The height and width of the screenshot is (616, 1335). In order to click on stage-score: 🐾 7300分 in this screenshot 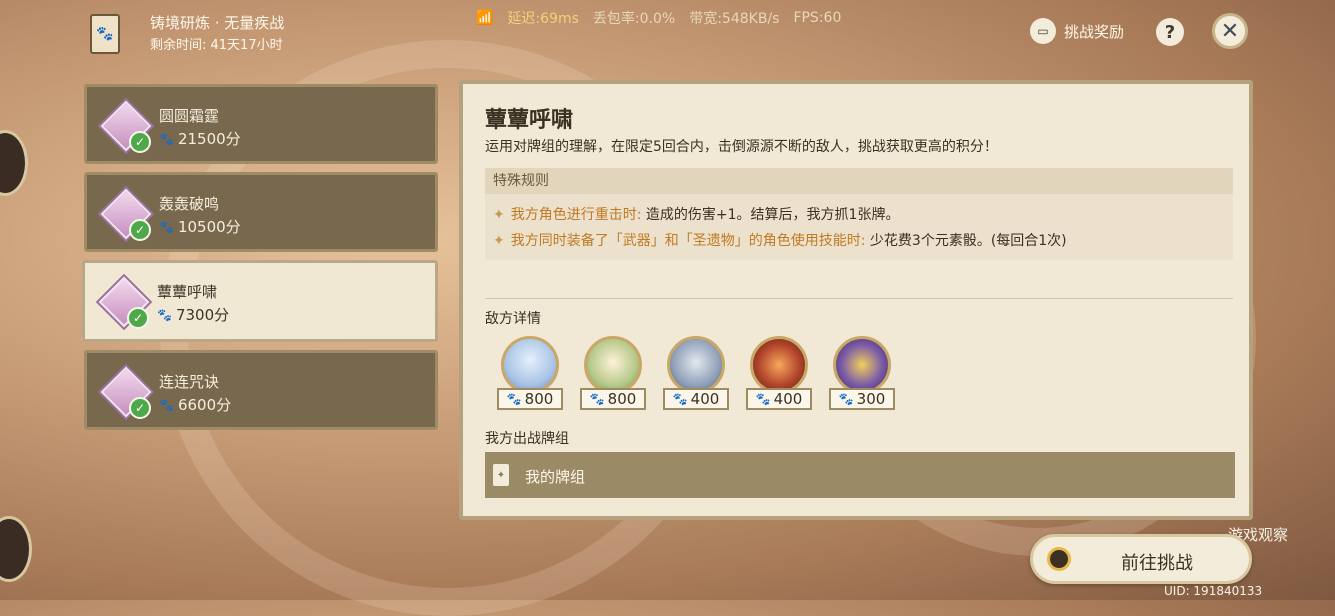, I will do `click(193, 315)`.